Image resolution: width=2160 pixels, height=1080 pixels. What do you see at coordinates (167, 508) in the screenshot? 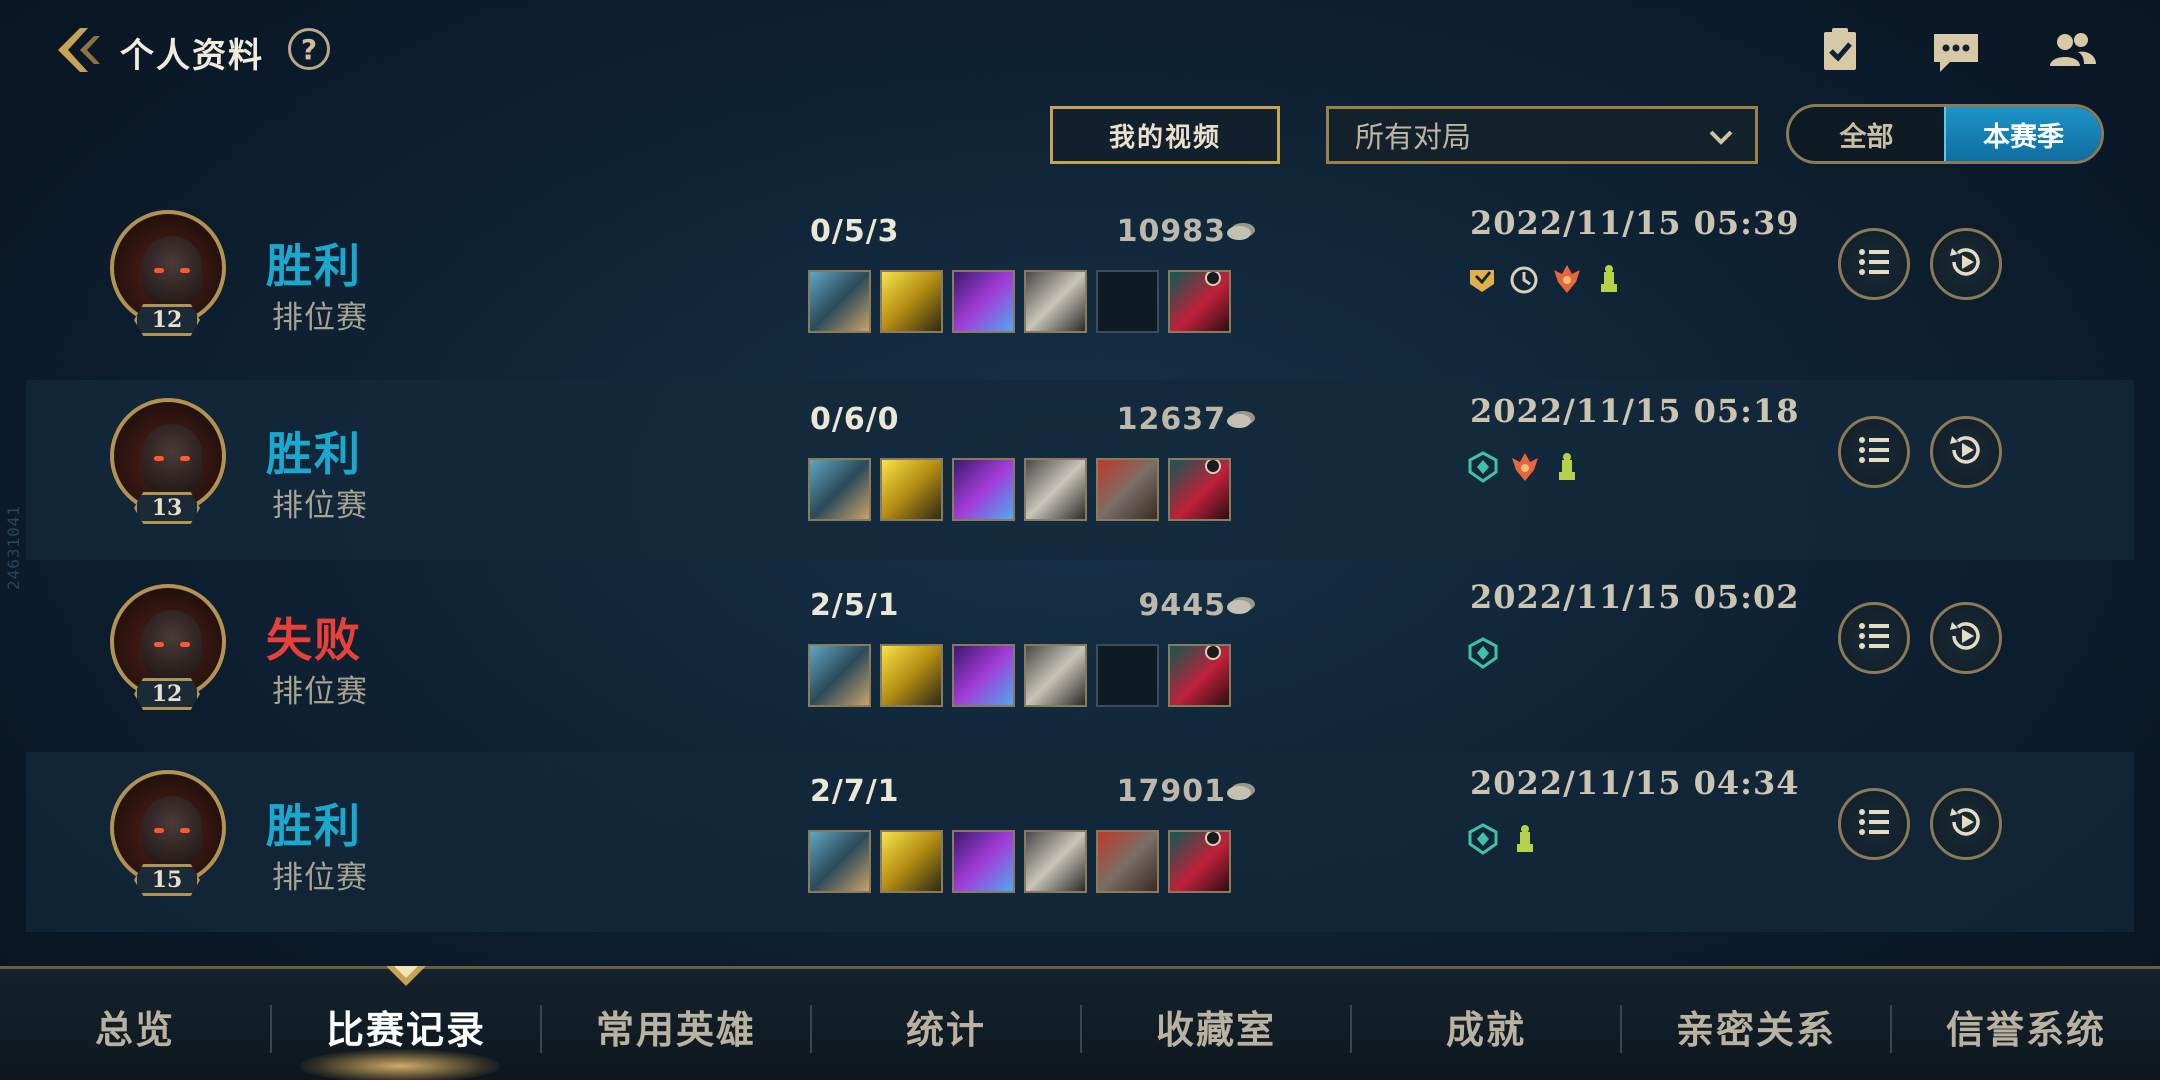
I see `champion-level-badge: 13` at bounding box center [167, 508].